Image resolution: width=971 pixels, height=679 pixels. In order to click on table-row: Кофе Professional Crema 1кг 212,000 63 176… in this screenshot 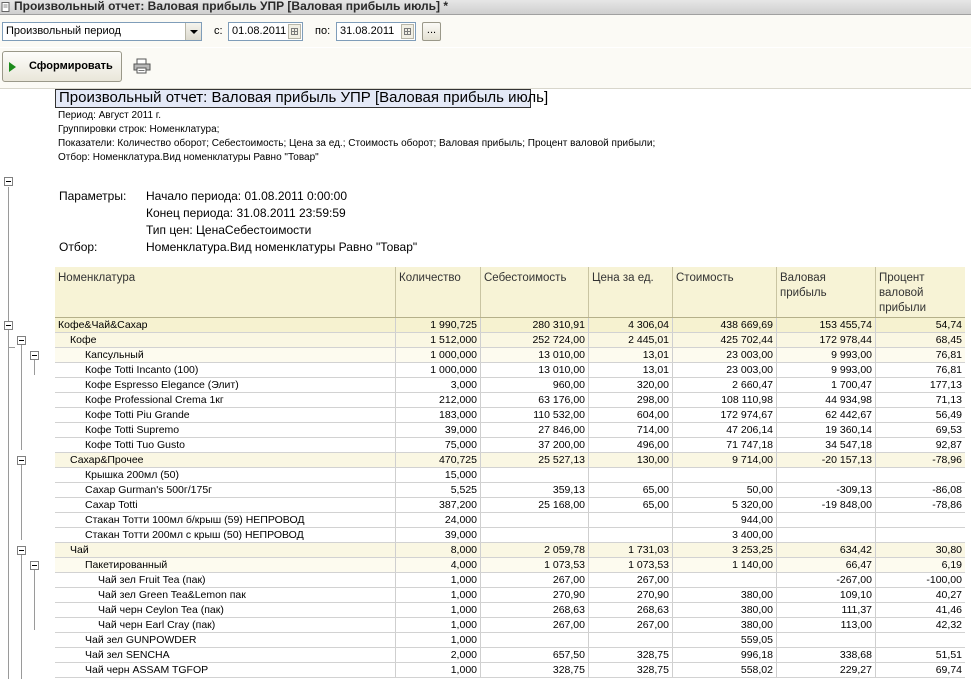, I will do `click(510, 400)`.